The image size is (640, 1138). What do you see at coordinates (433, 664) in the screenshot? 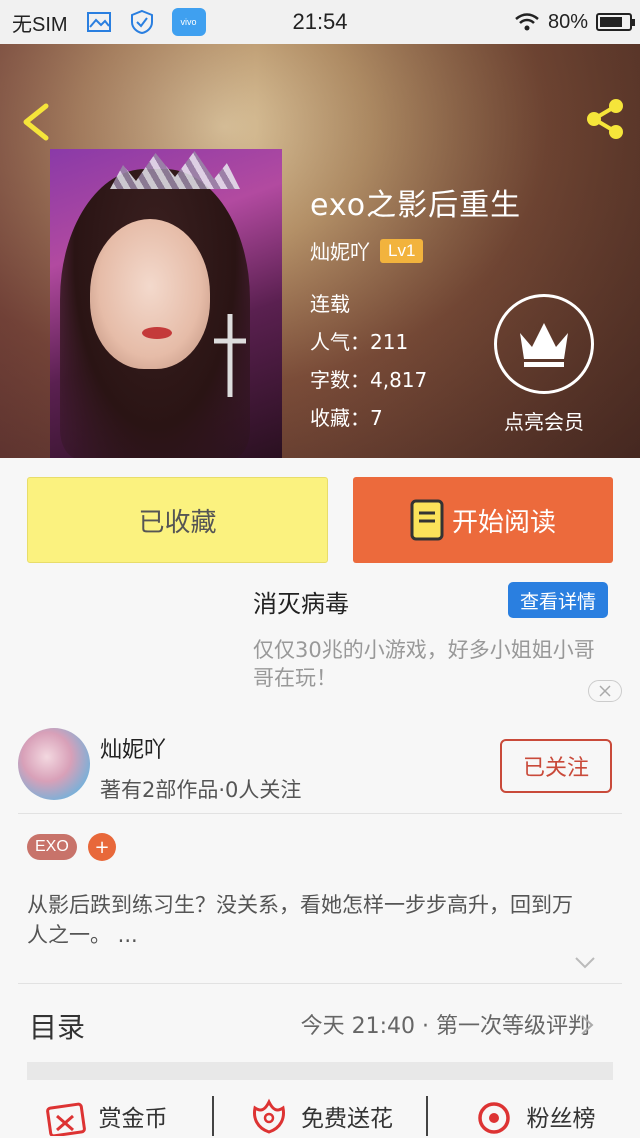
I see `ad-description: 仅仅30兆的小游戏，好多小姐姐小哥哥在玩！` at bounding box center [433, 664].